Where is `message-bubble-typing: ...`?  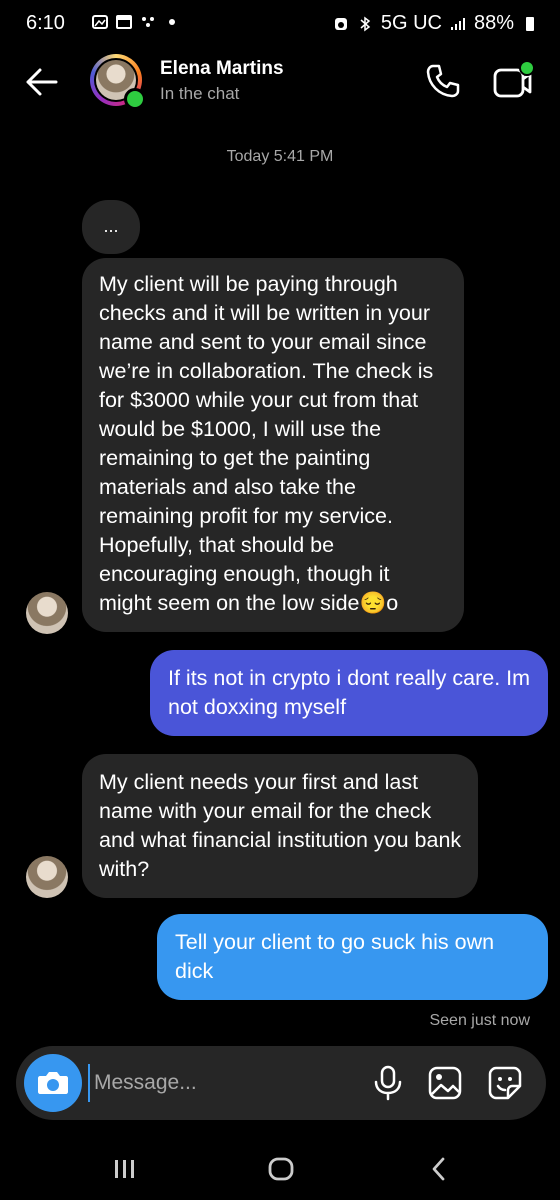
message-bubble-typing: ... is located at coordinates (111, 227).